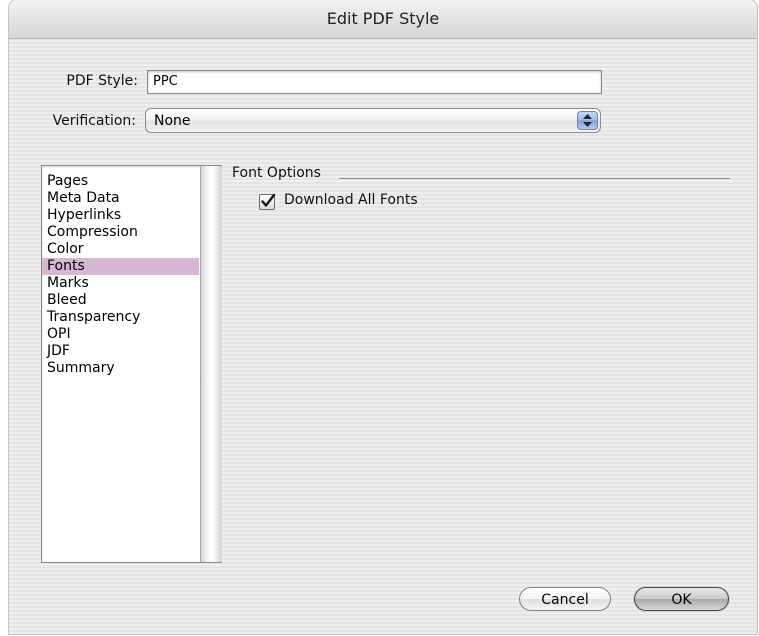 The height and width of the screenshot is (636, 759). Describe the element at coordinates (102, 81) in the screenshot. I see `pdf-style-label: PDF Style:` at that location.